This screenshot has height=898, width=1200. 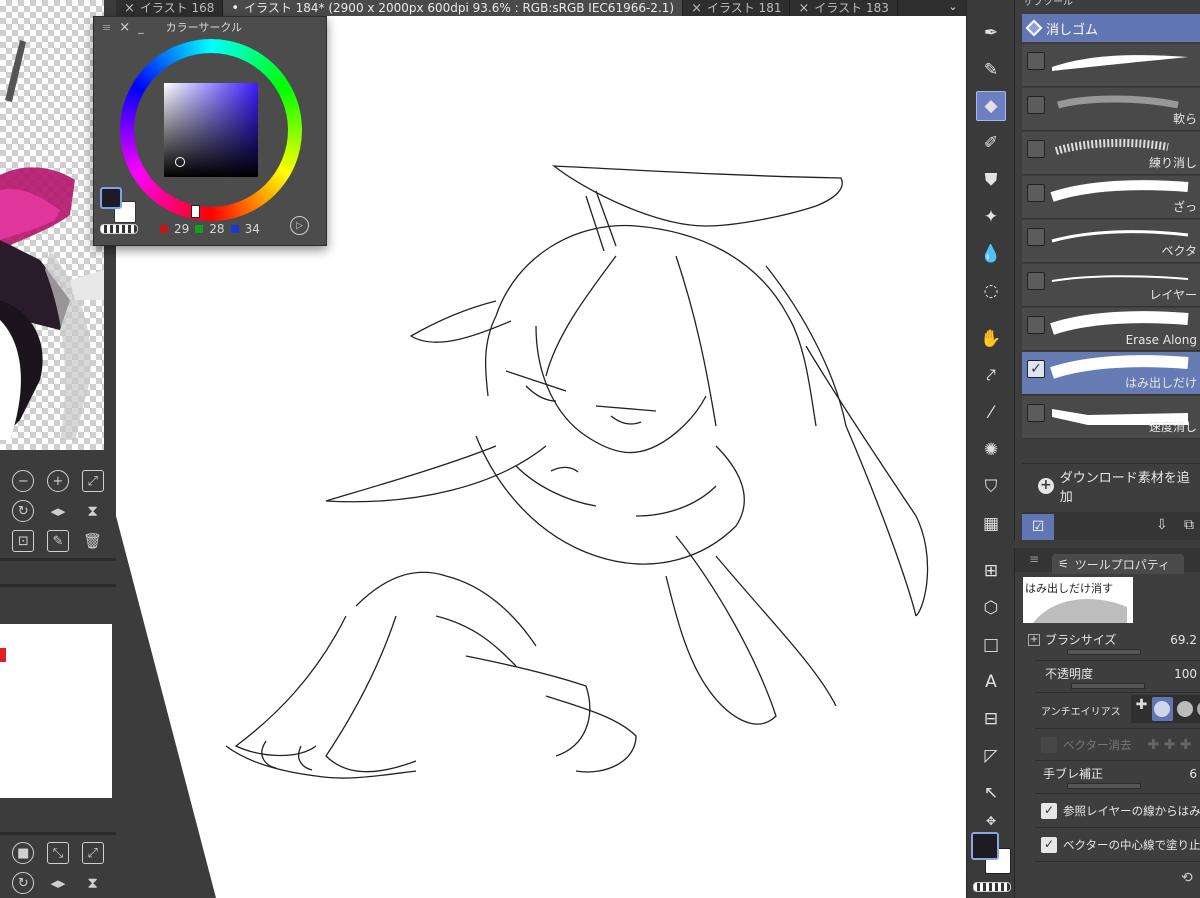 What do you see at coordinates (1111, 285) in the screenshot?
I see `brush-item: レイヤー` at bounding box center [1111, 285].